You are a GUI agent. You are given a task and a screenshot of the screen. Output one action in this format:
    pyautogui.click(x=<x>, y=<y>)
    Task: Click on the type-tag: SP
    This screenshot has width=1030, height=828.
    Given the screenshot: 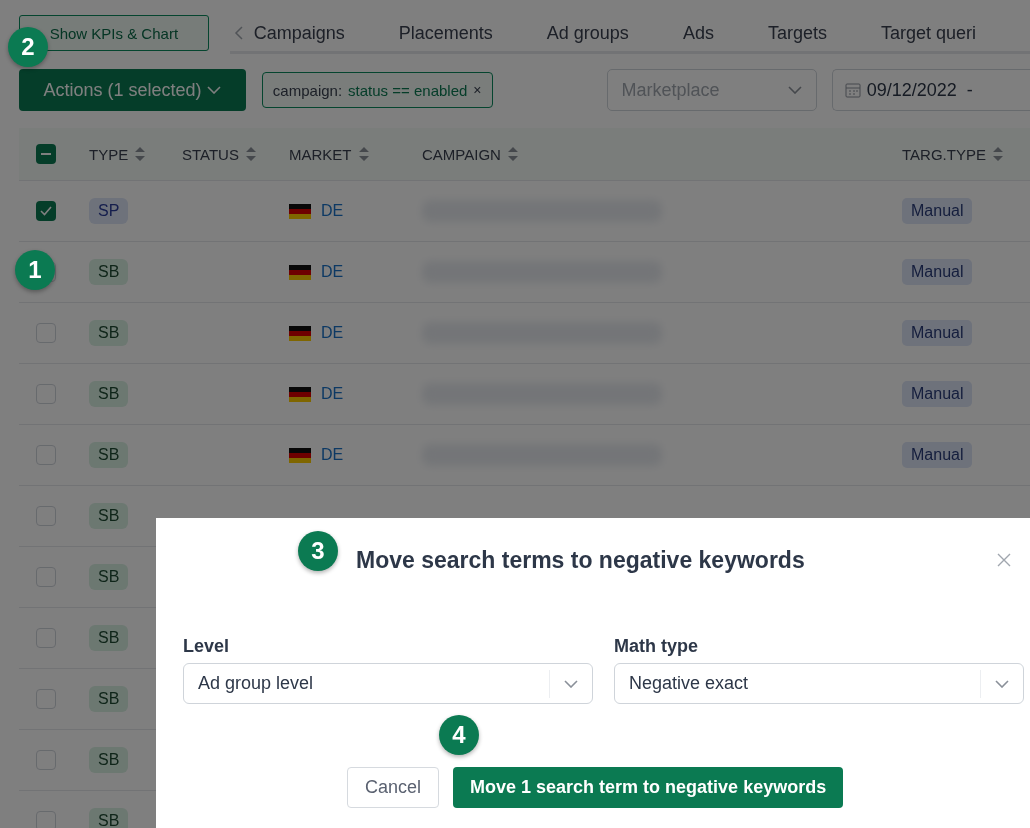 What is the action you would take?
    pyautogui.click(x=109, y=211)
    